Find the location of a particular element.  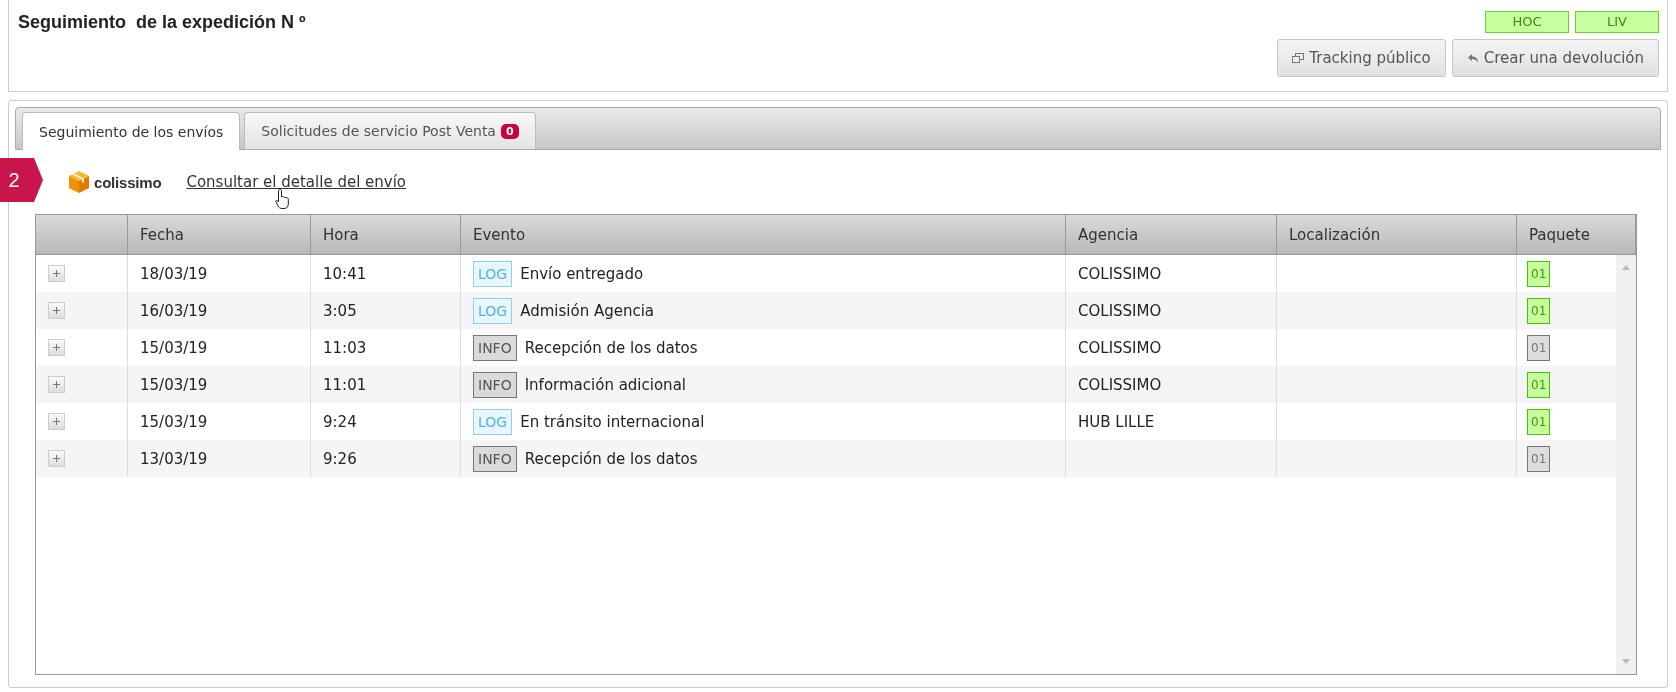

table-cell: 9:26 is located at coordinates (386, 458).